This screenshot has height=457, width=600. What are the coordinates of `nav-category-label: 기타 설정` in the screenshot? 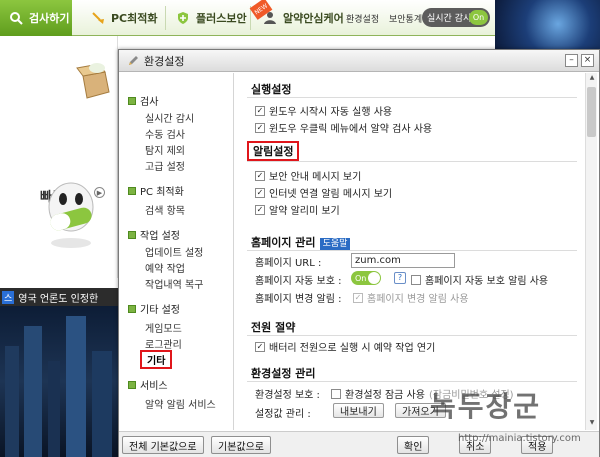 It's located at (160, 310).